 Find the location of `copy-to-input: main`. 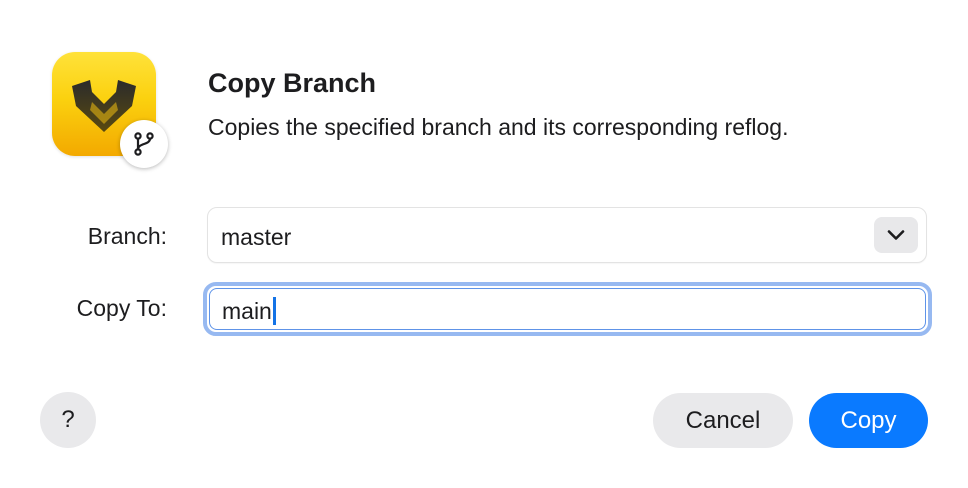

copy-to-input: main is located at coordinates (567, 309).